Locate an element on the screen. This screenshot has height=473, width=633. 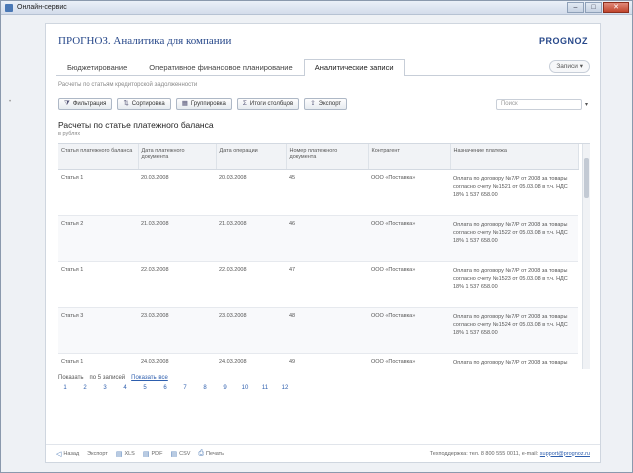
group-button: ▦ Группировка is located at coordinates (203, 104).